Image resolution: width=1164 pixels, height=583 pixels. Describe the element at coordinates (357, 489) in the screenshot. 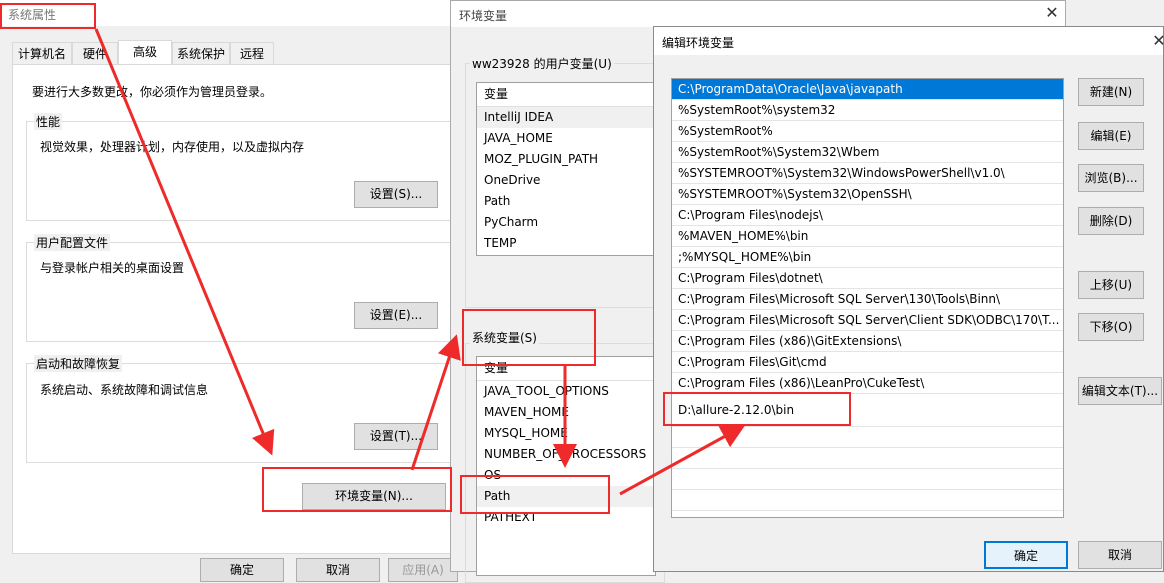

I see `annotation-box-env-variables-button` at that location.